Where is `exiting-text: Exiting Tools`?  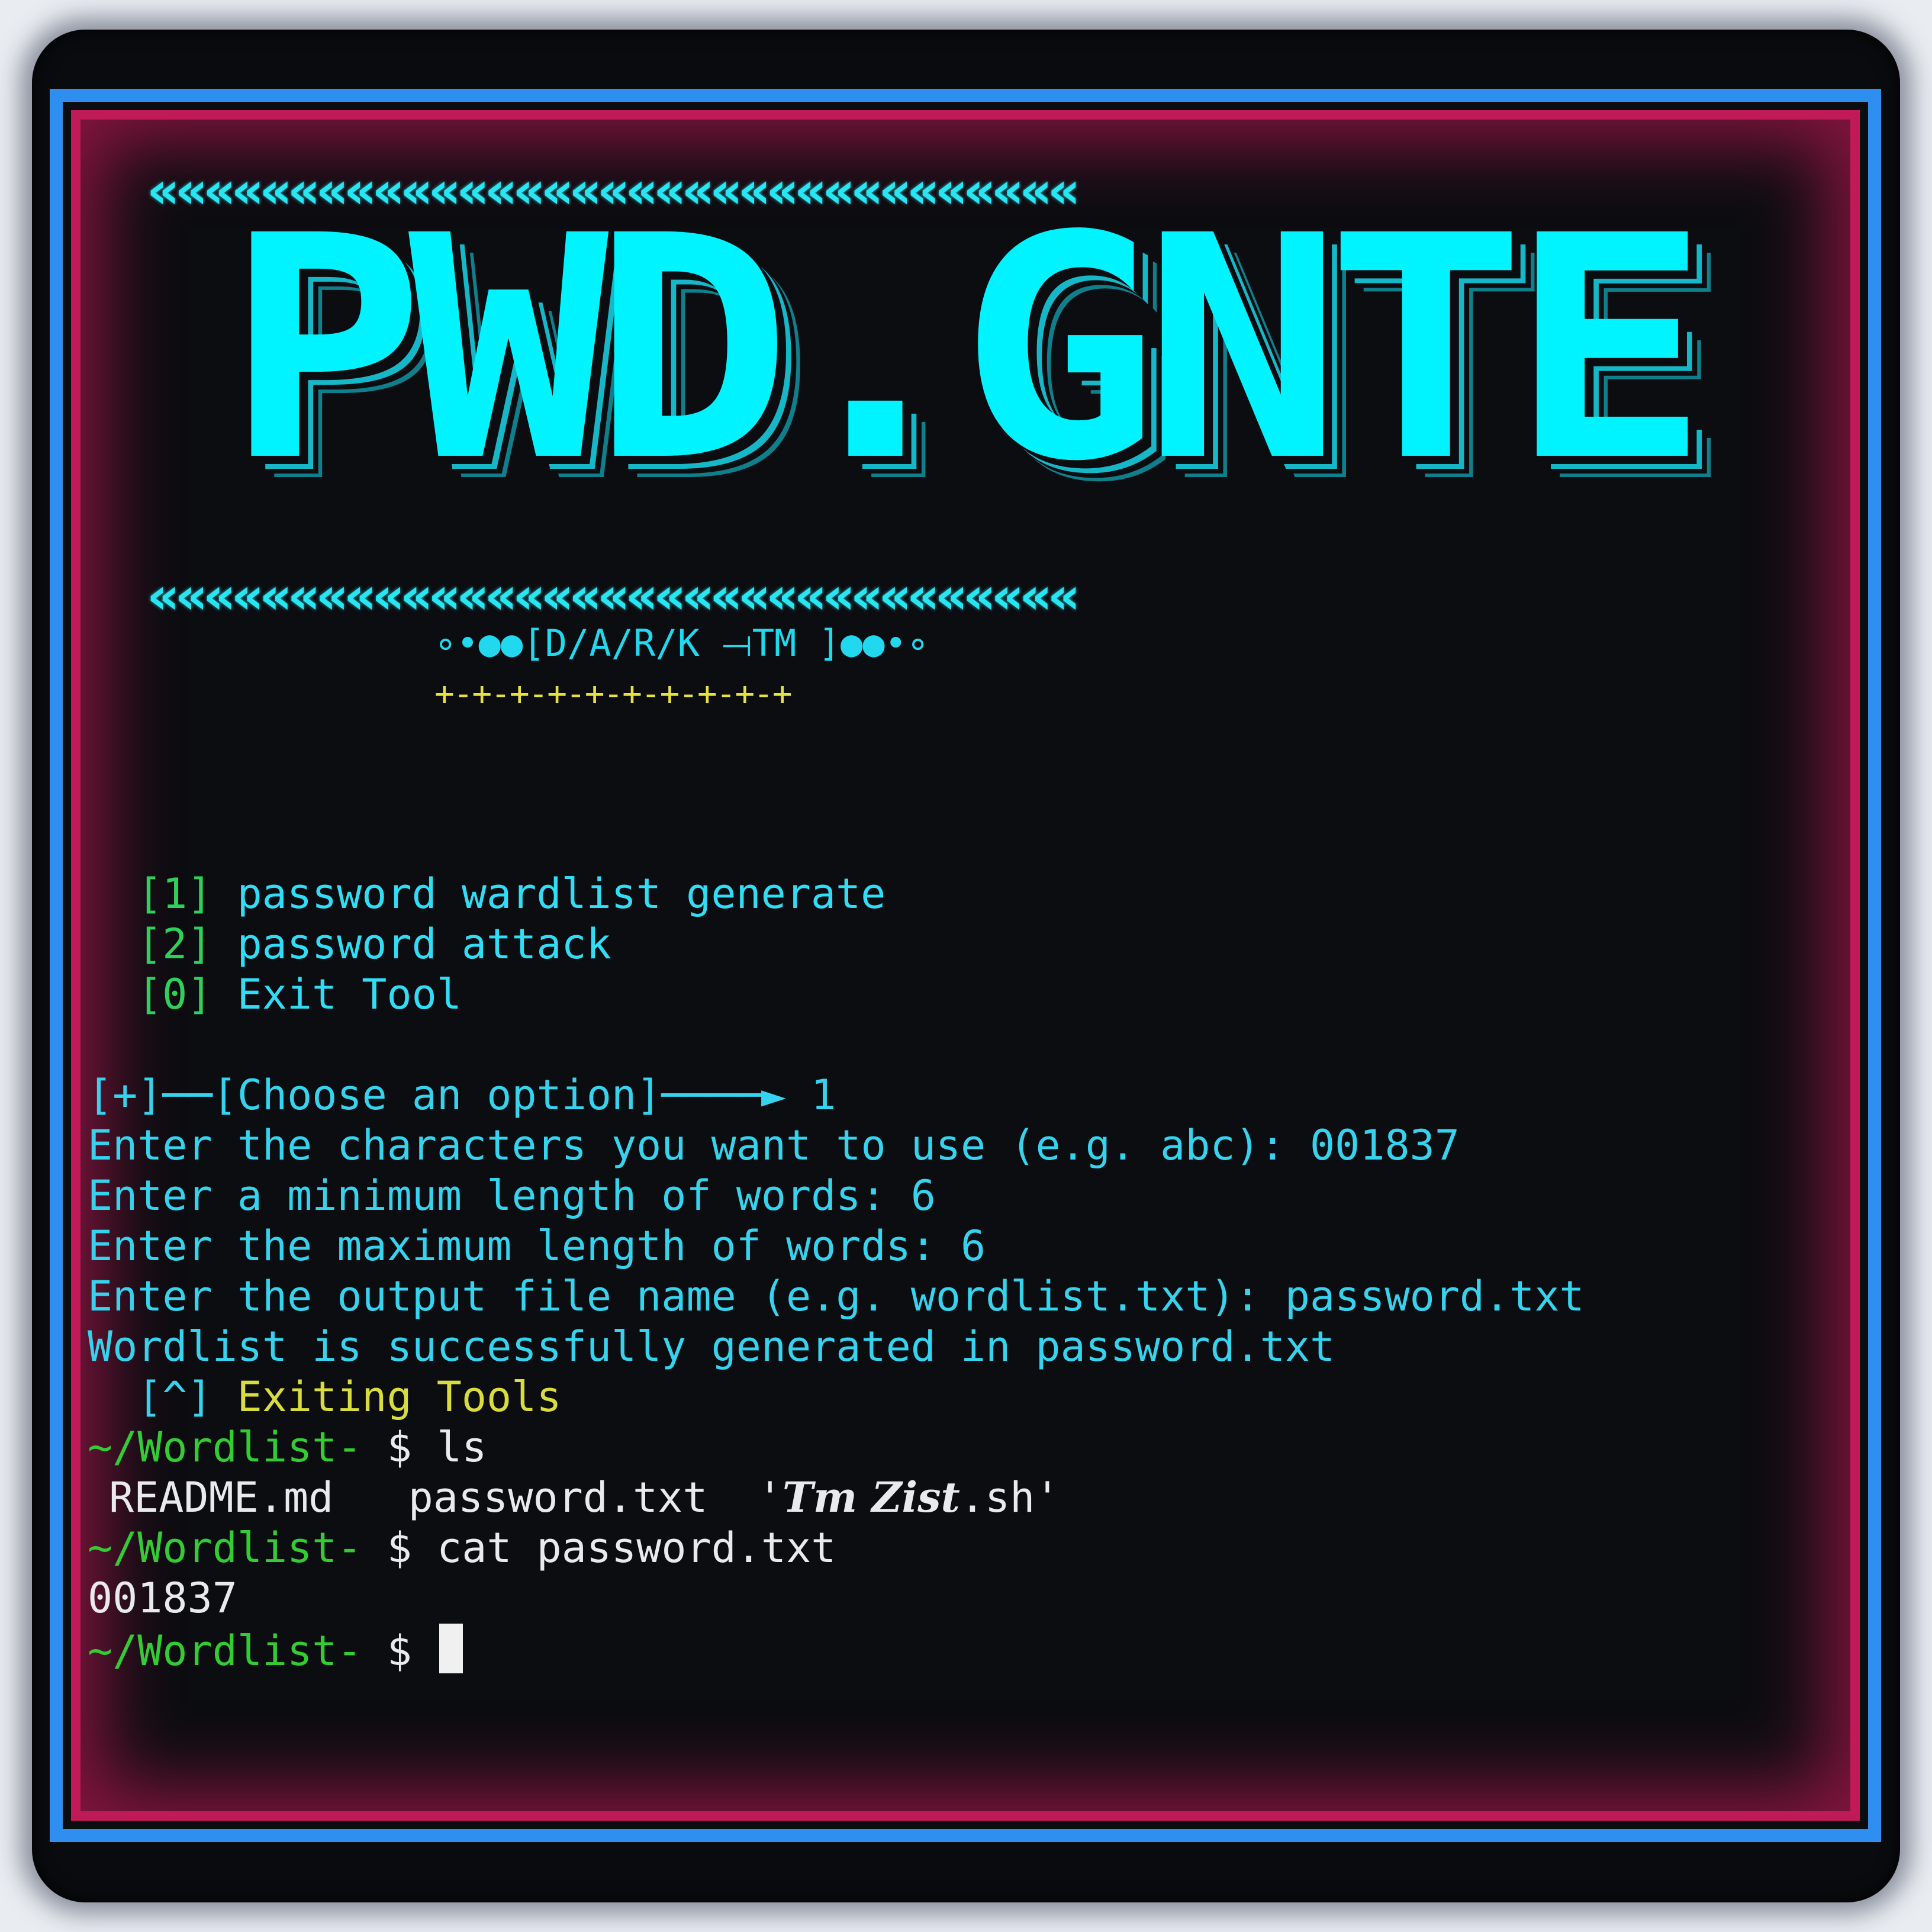
exiting-text: Exiting Tools is located at coordinates (399, 1397).